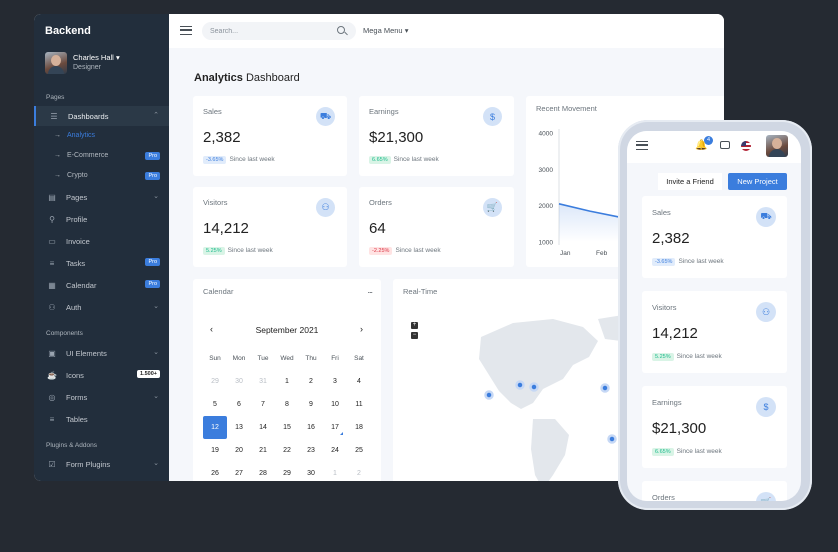  I want to click on sidebar-subitem-analytics: → Analytics, so click(101, 136).